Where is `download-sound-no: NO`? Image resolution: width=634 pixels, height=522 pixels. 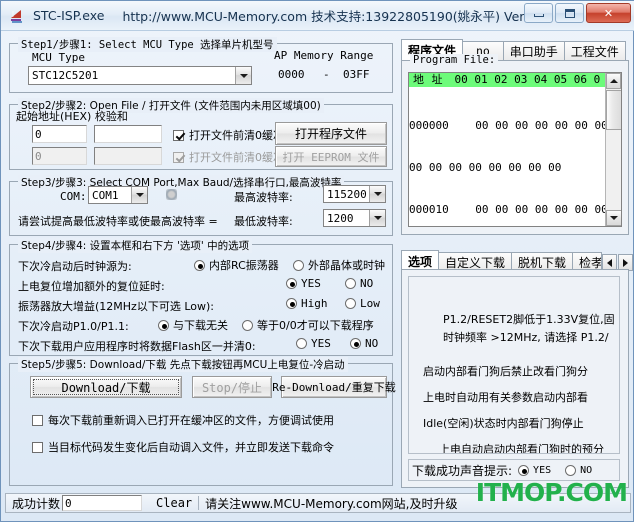
download-sound-no: NO is located at coordinates (579, 470).